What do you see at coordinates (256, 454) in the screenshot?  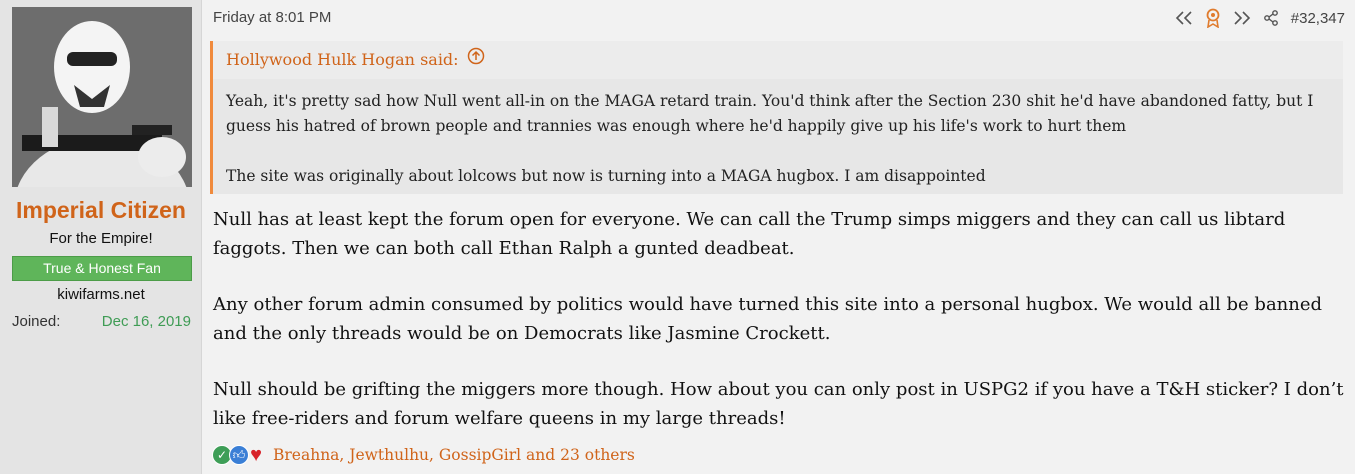 I see `heart-reaction-icon: ♥` at bounding box center [256, 454].